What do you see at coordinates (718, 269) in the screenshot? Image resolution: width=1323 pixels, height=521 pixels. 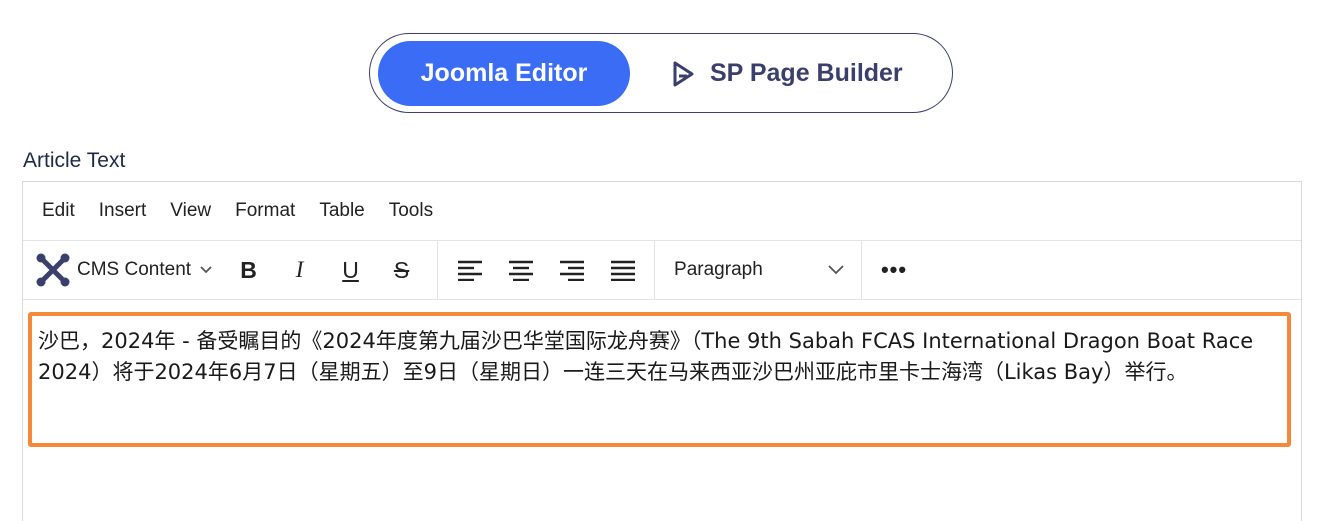 I see `block-format-value: Paragraph` at bounding box center [718, 269].